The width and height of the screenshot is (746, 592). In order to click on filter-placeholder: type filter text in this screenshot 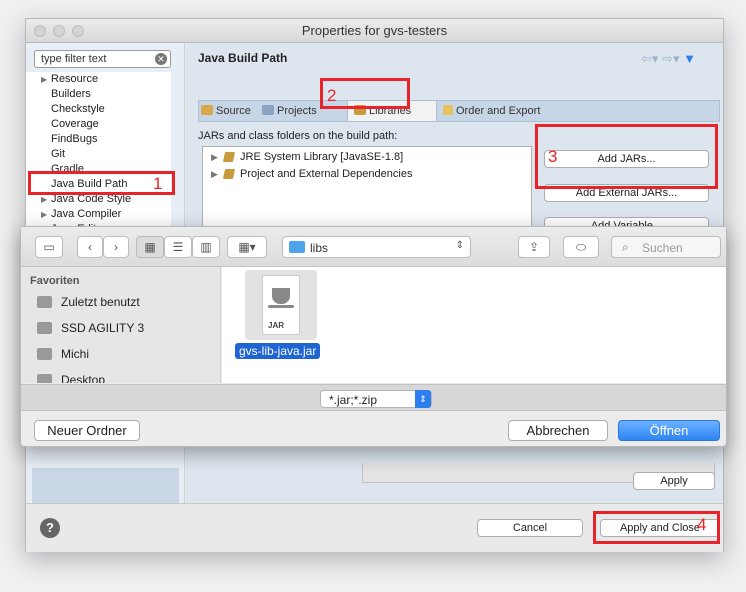, I will do `click(74, 59)`.